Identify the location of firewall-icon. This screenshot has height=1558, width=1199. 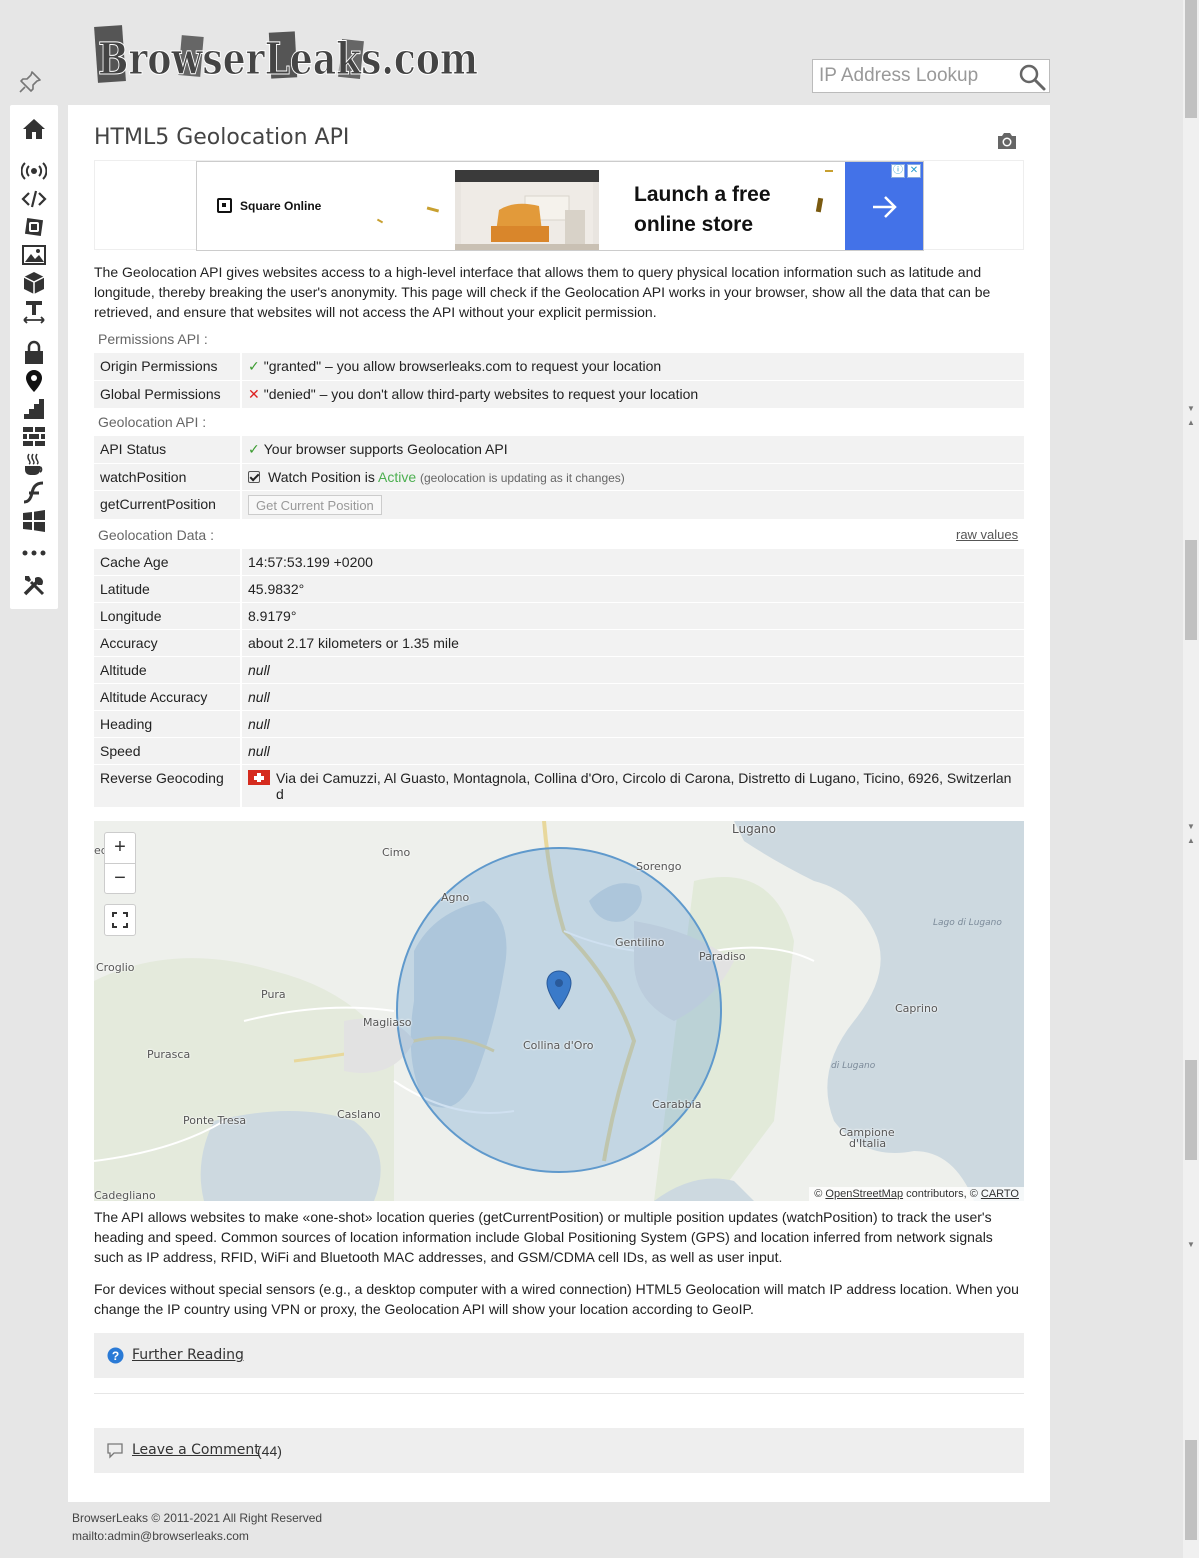
(34, 437).